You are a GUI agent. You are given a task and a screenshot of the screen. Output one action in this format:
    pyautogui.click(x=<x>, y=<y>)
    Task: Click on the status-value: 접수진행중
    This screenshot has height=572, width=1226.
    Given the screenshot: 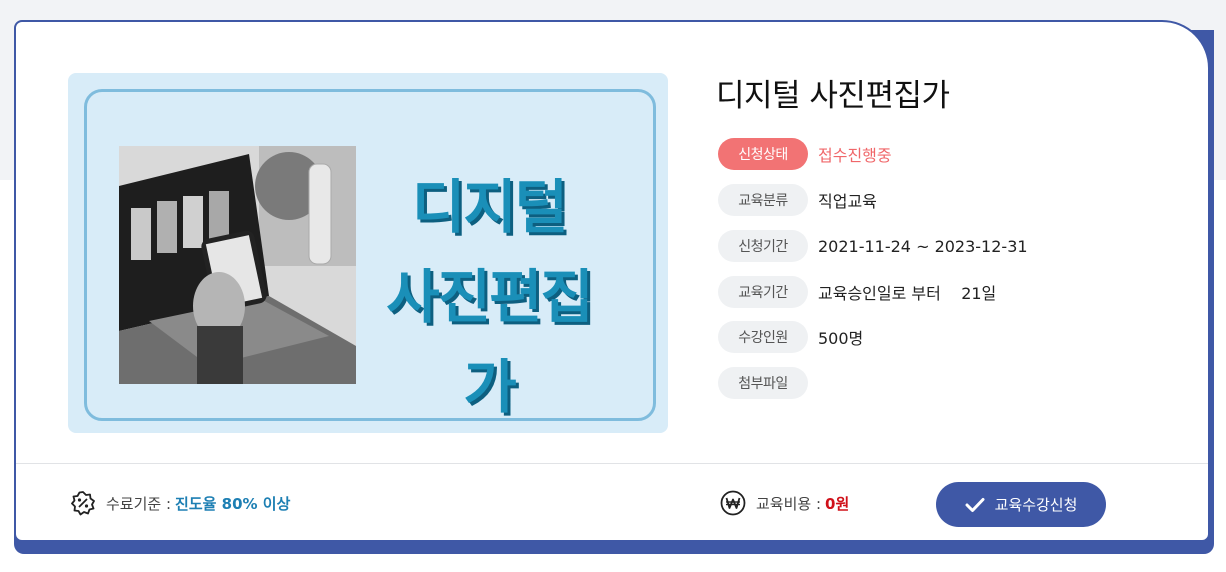 What is the action you would take?
    pyautogui.click(x=855, y=155)
    